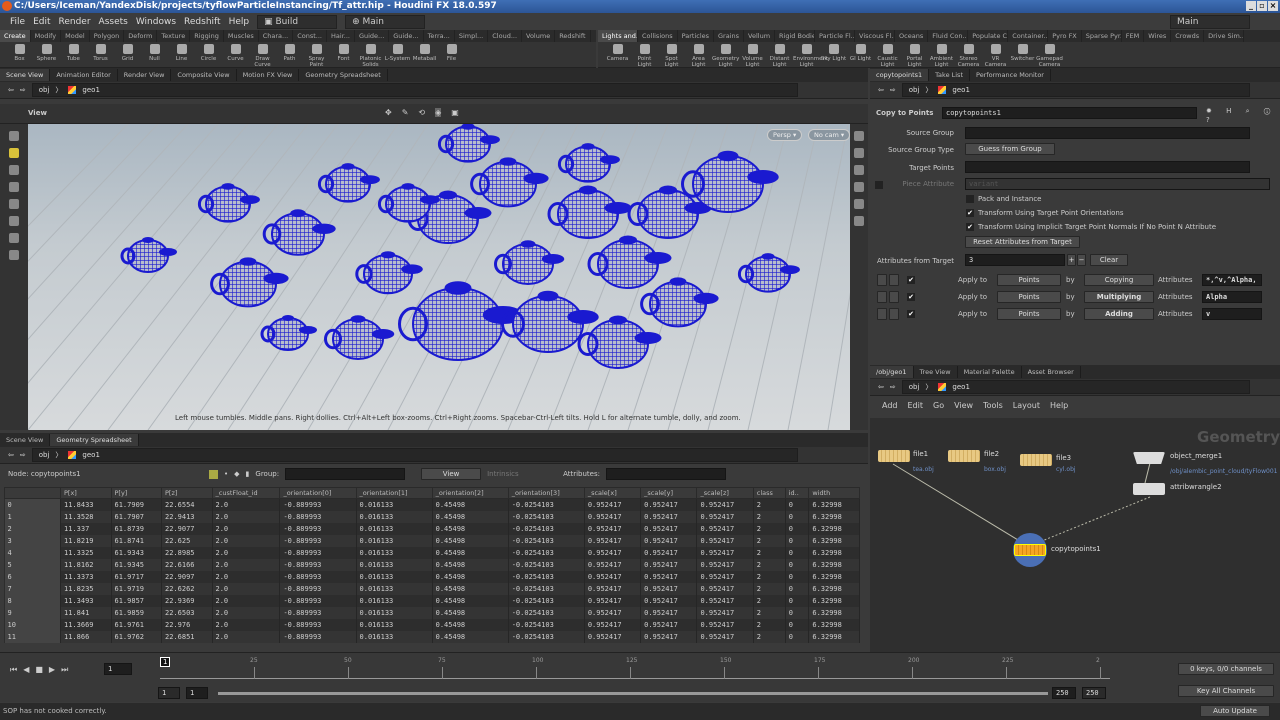  I want to click on desktop-main-right: Main, so click(1210, 21).